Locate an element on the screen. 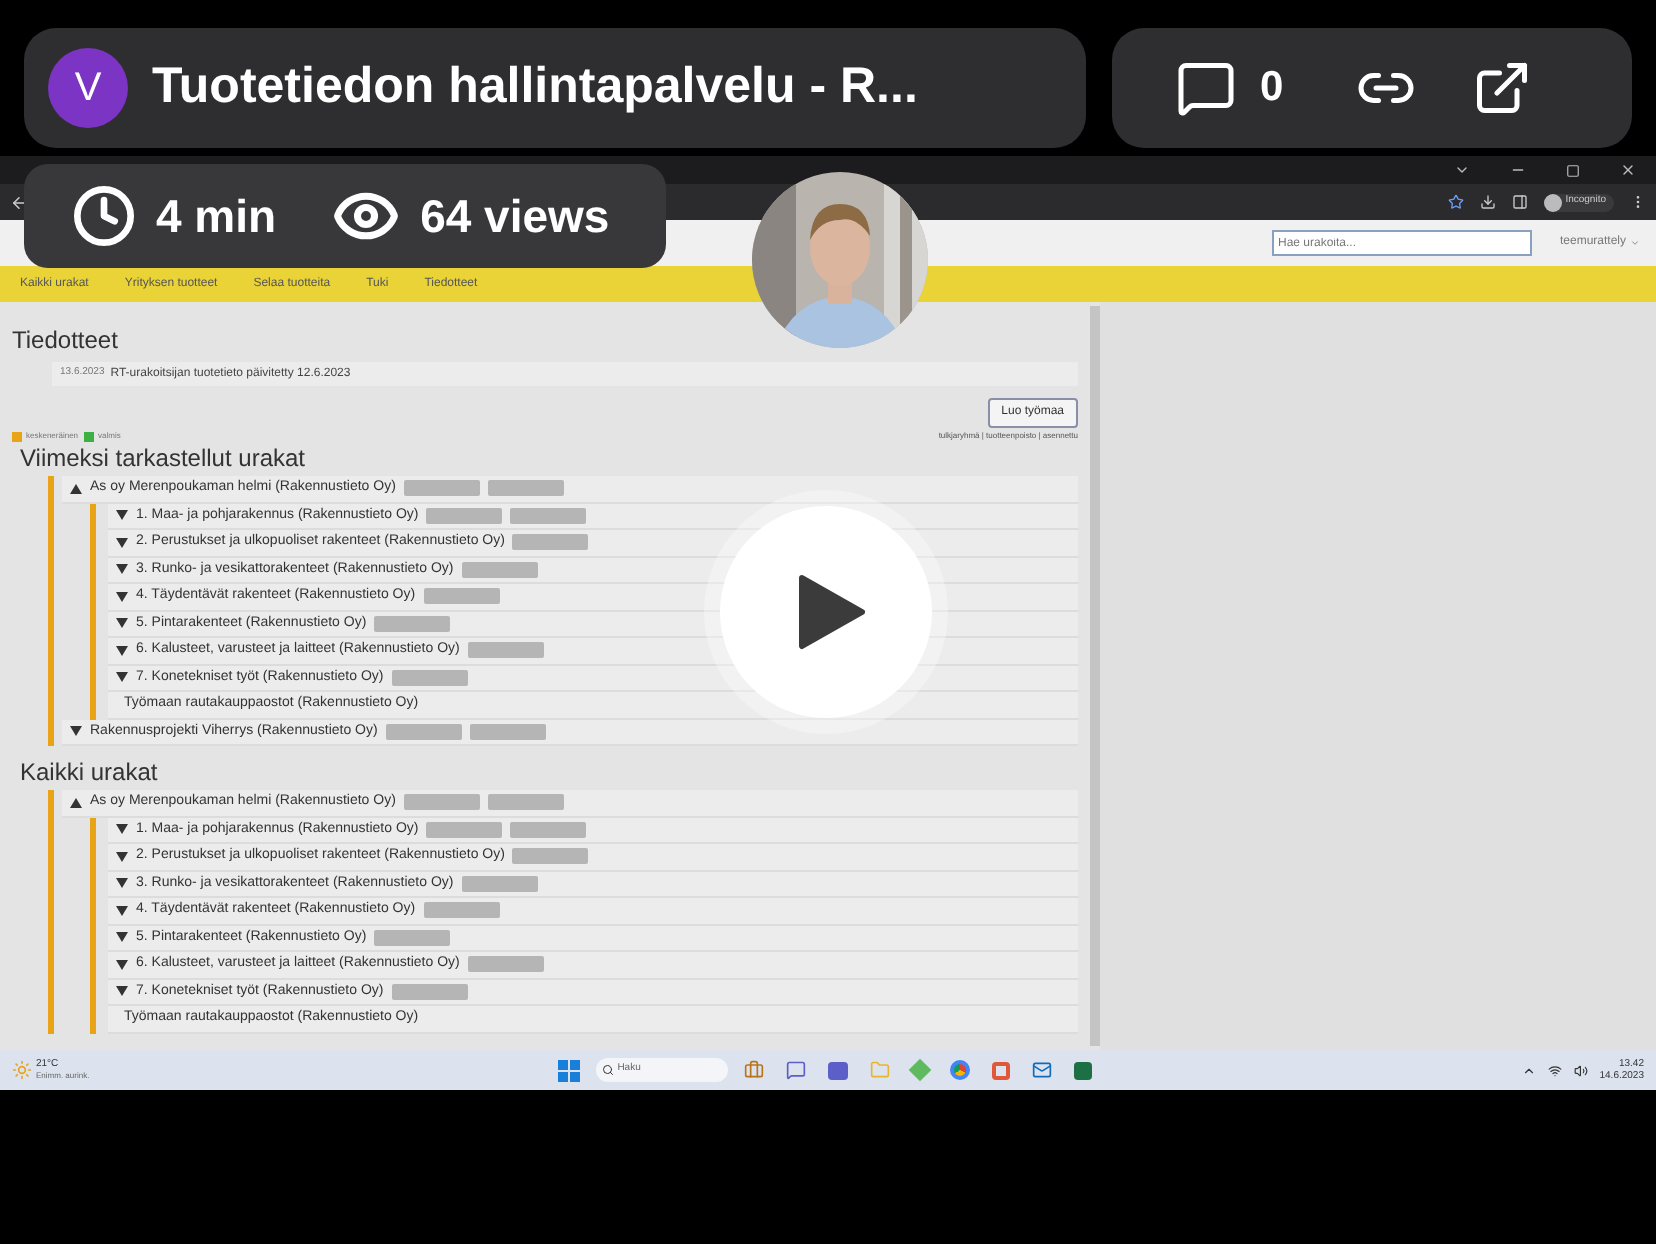 The width and height of the screenshot is (1656, 1244). play-icon is located at coordinates (832, 612).